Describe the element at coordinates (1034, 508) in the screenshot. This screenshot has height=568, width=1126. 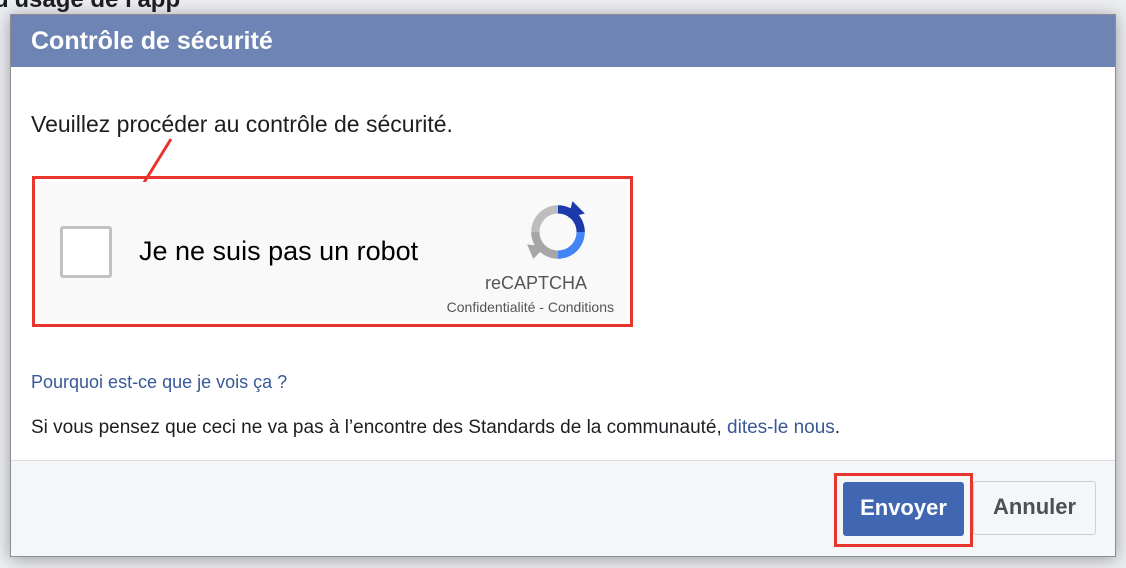
I see `cancel-button: Annuler` at that location.